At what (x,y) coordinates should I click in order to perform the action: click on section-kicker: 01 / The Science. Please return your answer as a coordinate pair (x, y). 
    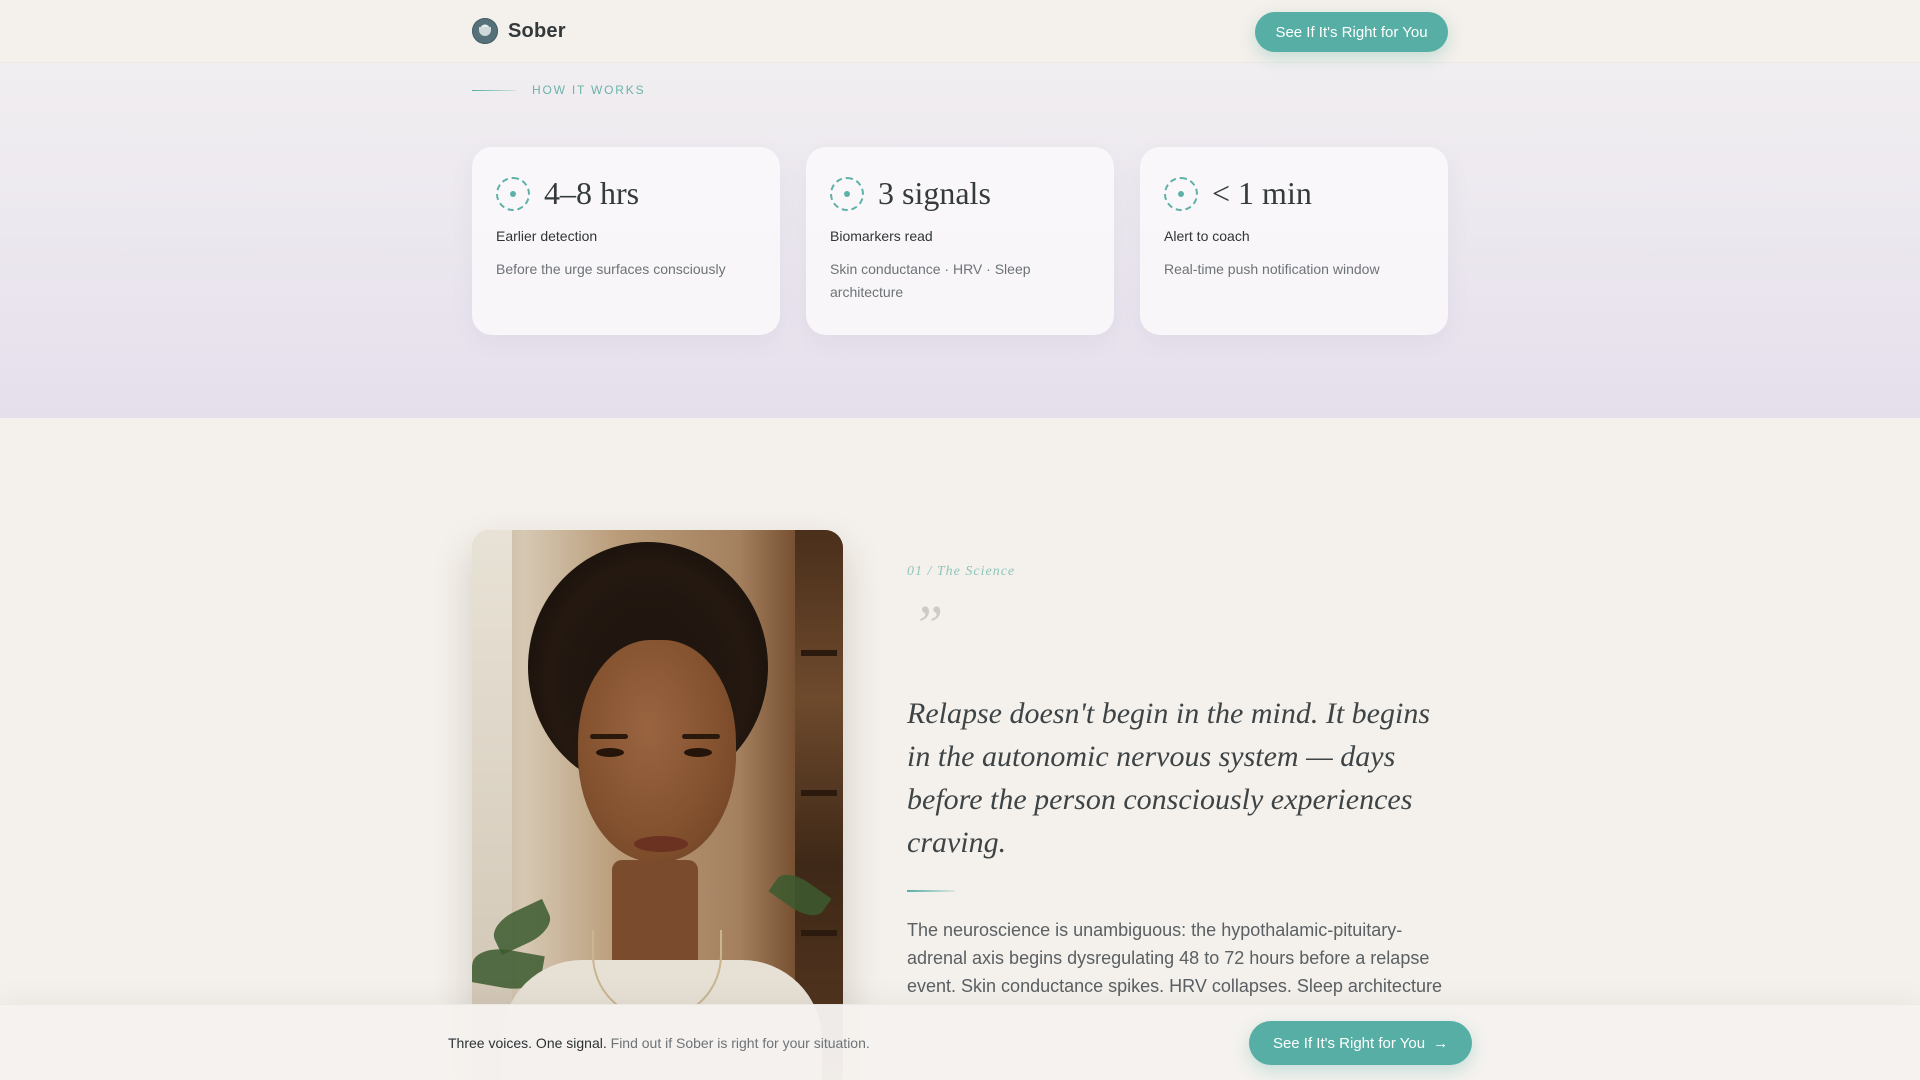
    Looking at the image, I should click on (961, 571).